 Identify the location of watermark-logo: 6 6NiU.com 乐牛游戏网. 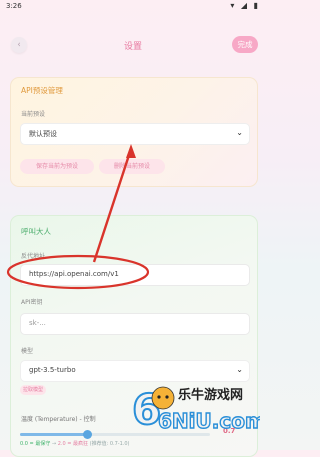
(198, 405).